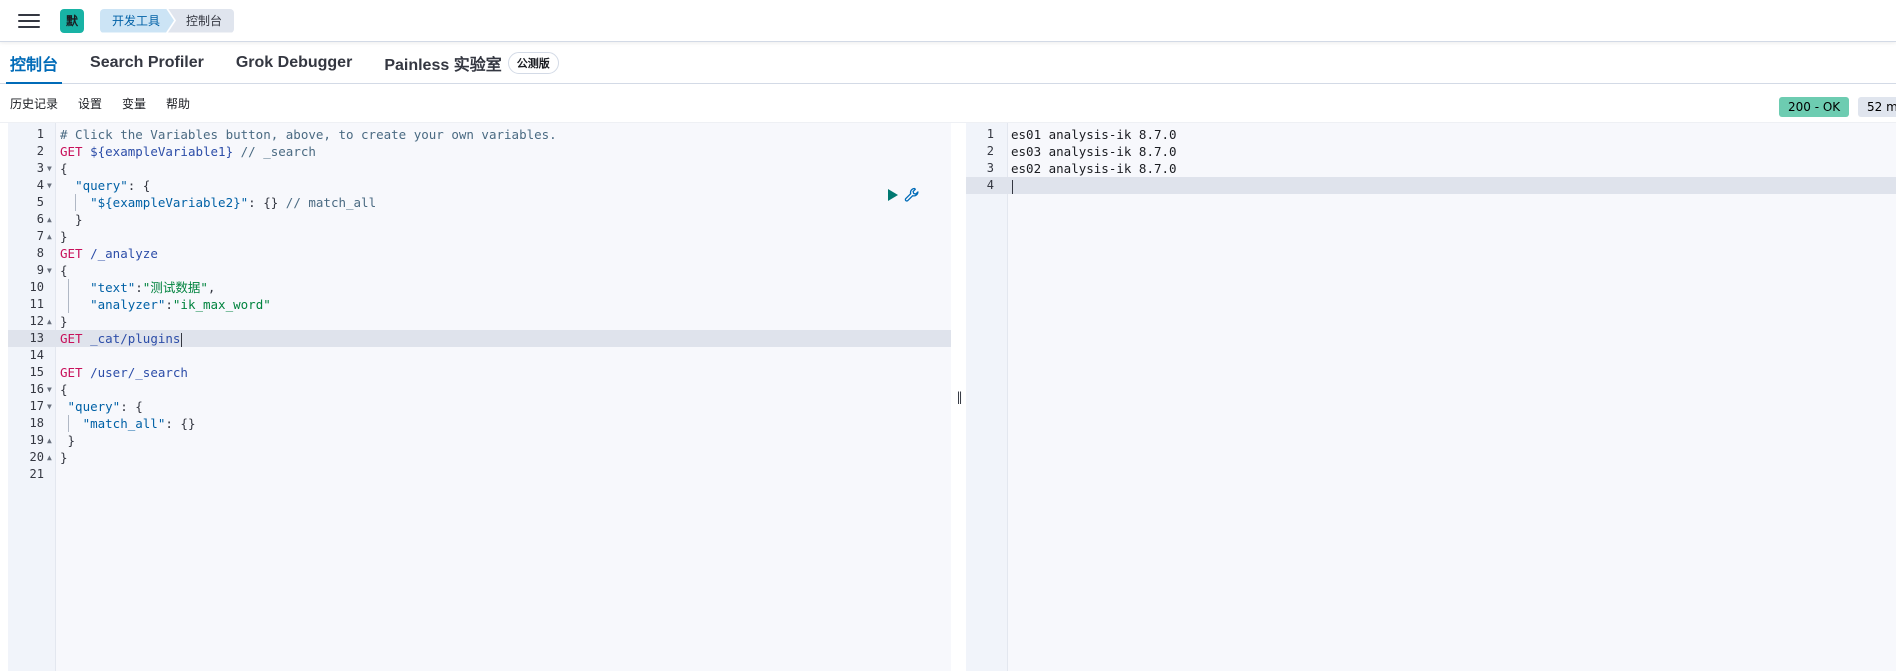  I want to click on code-line: 3 ▼ {, so click(52, 168).